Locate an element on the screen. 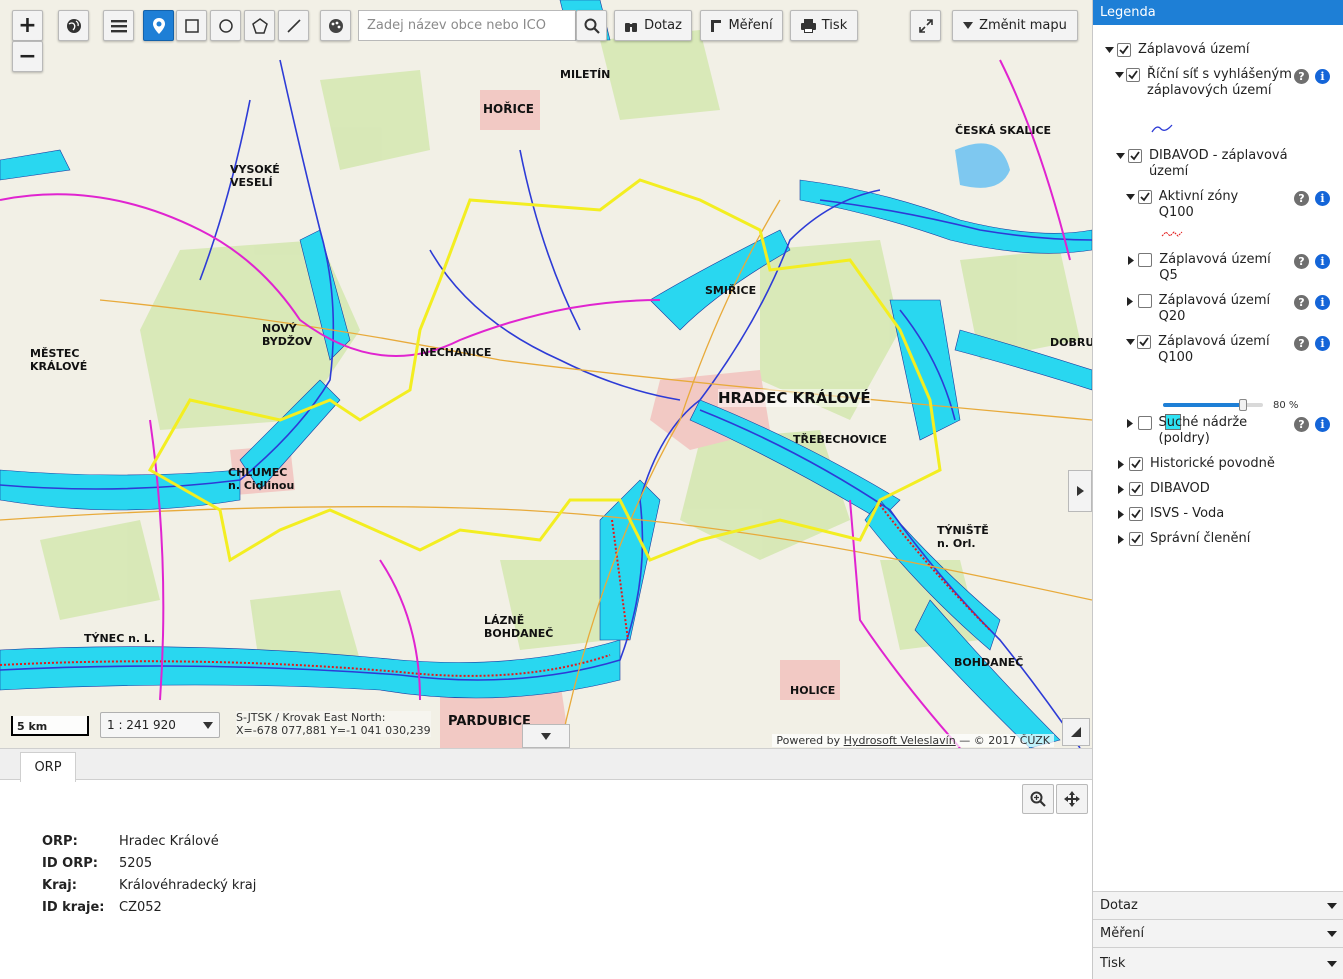 The height and width of the screenshot is (979, 1343). zoom-to-feature-button is located at coordinates (1038, 799).